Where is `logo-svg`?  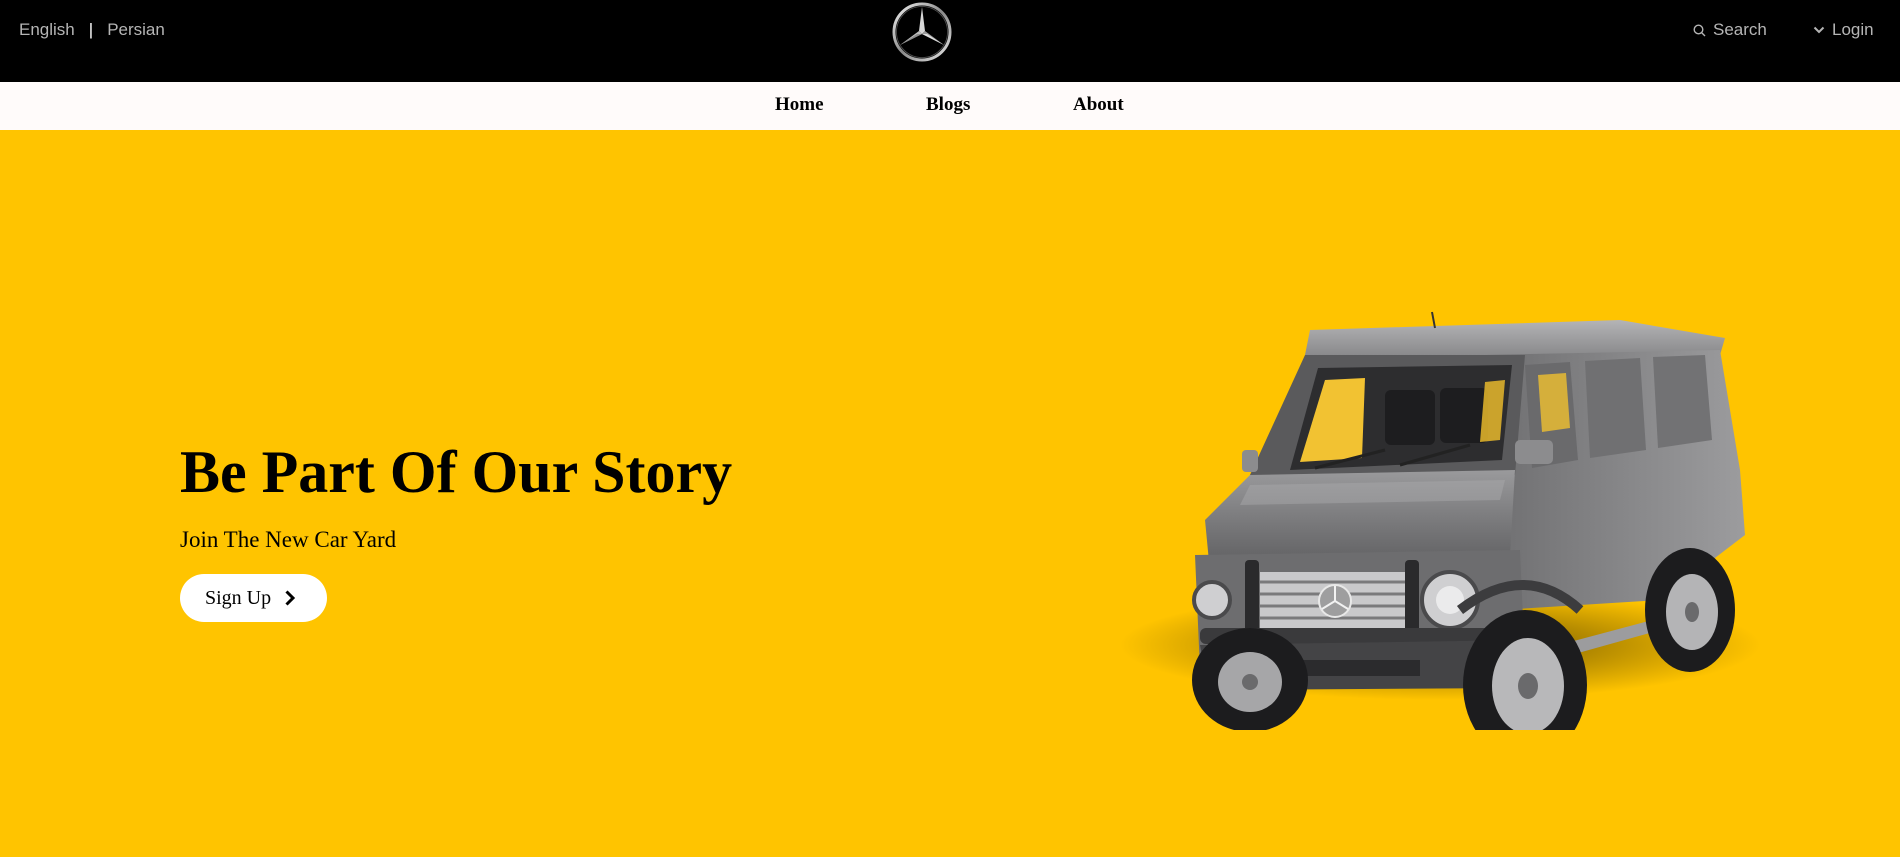 logo-svg is located at coordinates (922, 32).